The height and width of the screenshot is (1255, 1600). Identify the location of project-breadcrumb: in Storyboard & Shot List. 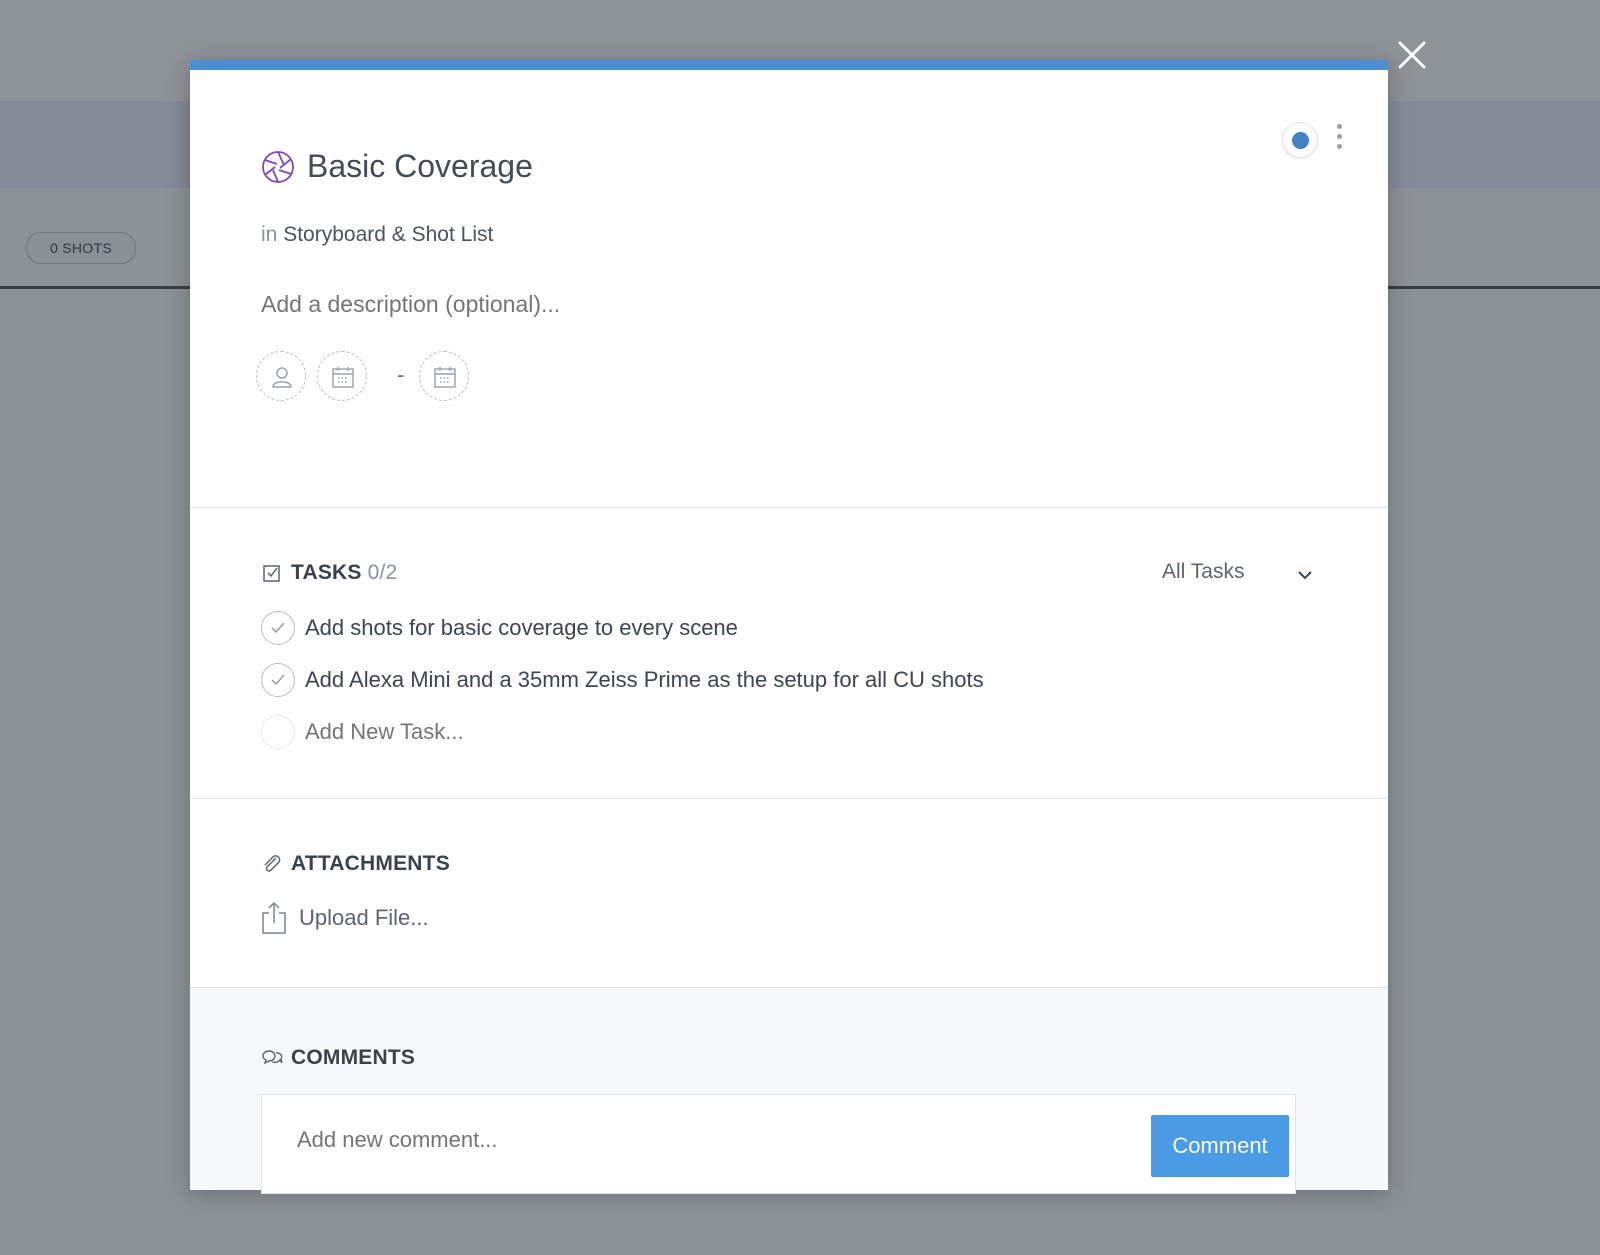
(377, 235).